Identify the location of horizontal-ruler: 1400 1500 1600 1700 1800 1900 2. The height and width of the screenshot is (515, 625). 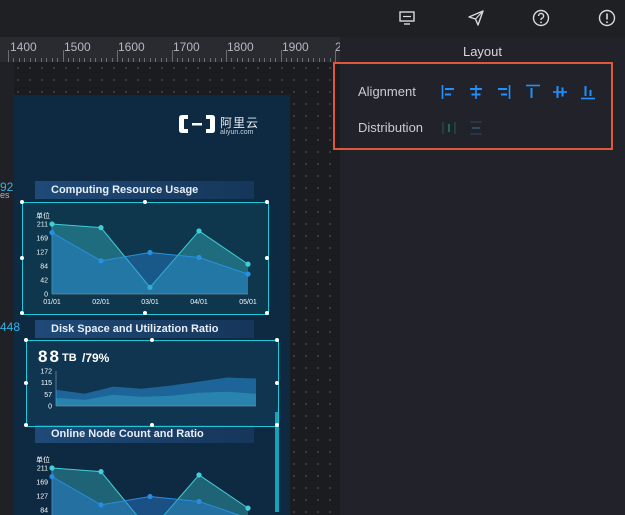
(170, 50).